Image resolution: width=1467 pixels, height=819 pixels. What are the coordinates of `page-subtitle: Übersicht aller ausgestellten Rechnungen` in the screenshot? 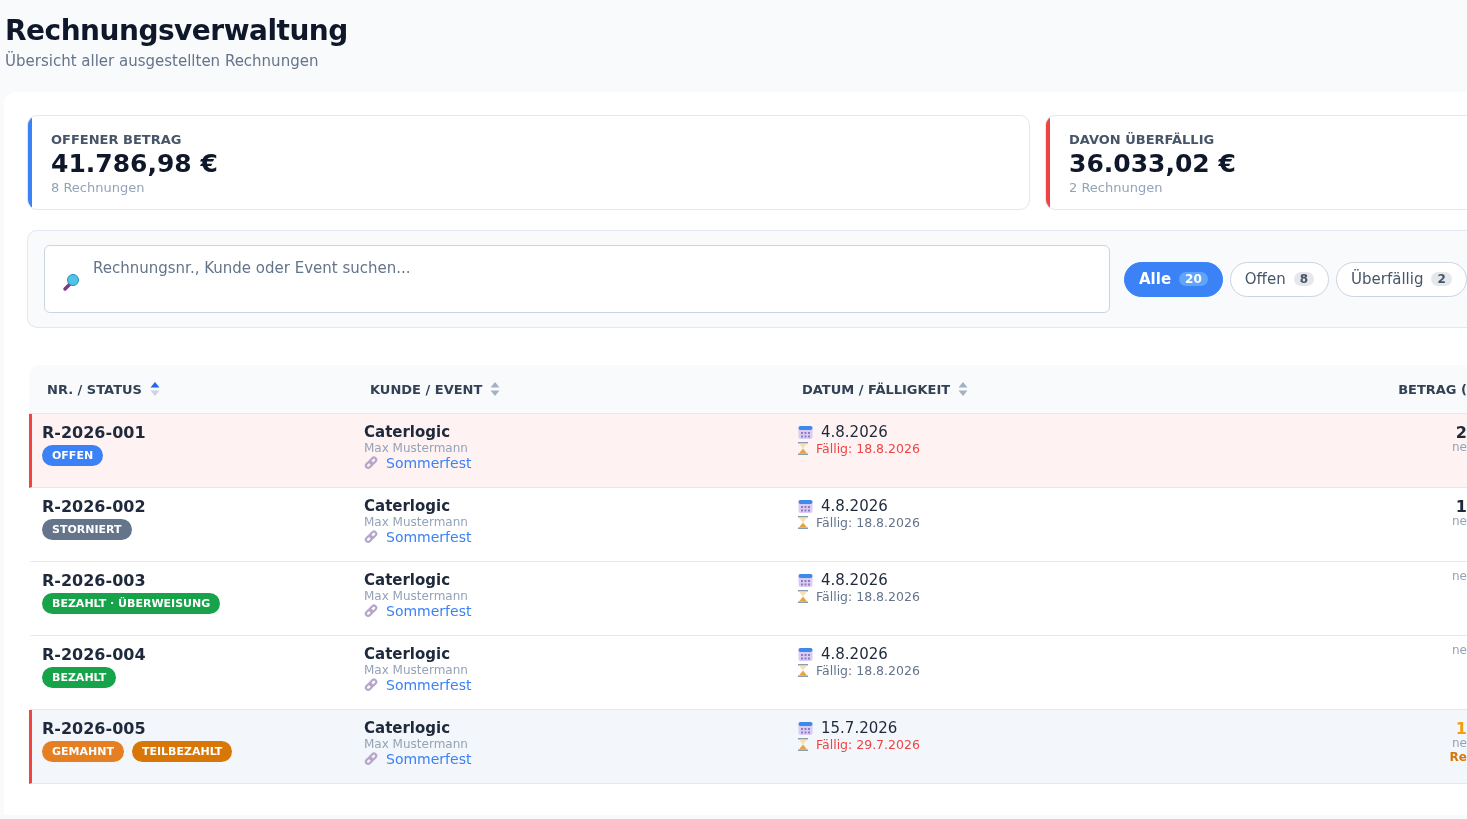 It's located at (162, 61).